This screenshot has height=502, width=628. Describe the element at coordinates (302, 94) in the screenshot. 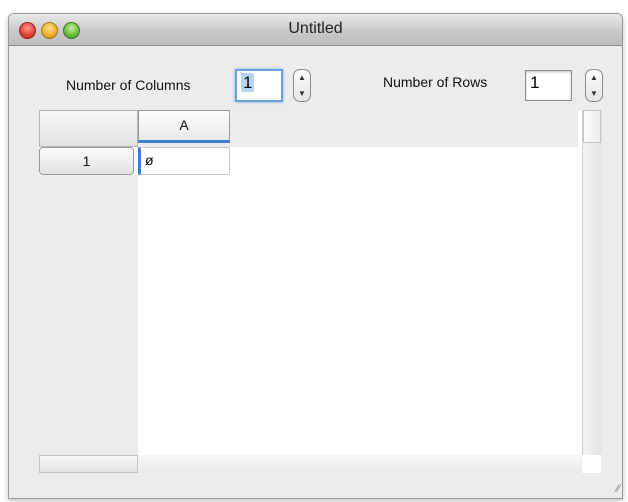

I see `columns-decrement-icon: ▼` at that location.